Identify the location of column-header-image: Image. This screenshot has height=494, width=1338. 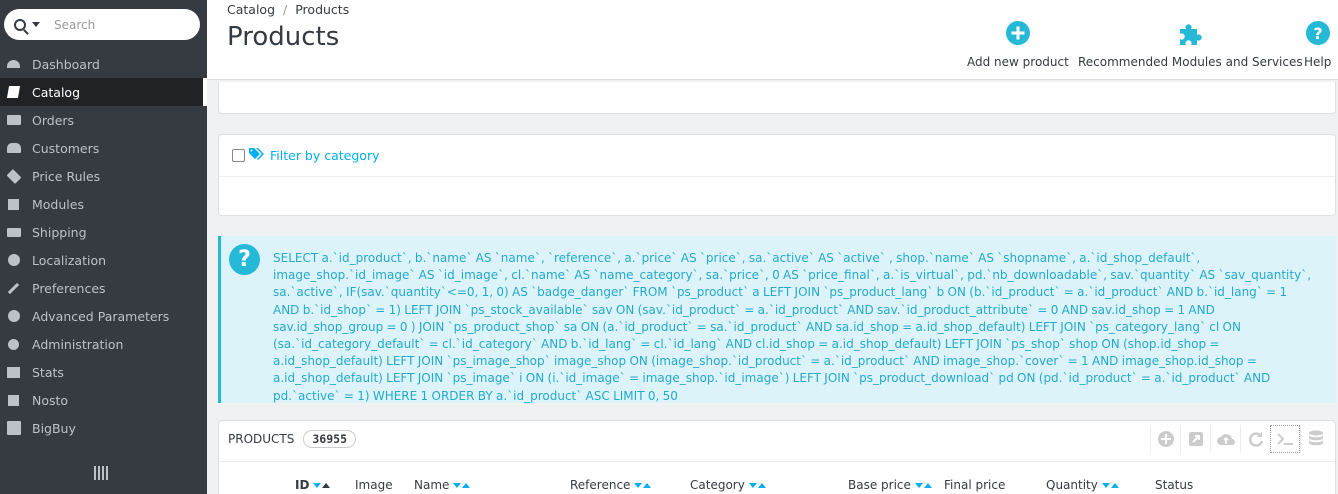
(374, 485).